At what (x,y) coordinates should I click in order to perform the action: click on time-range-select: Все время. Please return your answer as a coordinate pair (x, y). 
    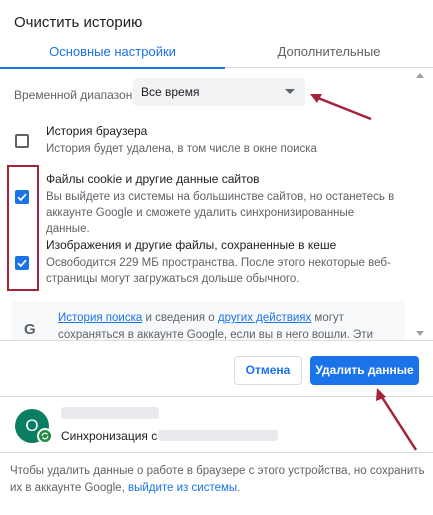
    Looking at the image, I should click on (219, 92).